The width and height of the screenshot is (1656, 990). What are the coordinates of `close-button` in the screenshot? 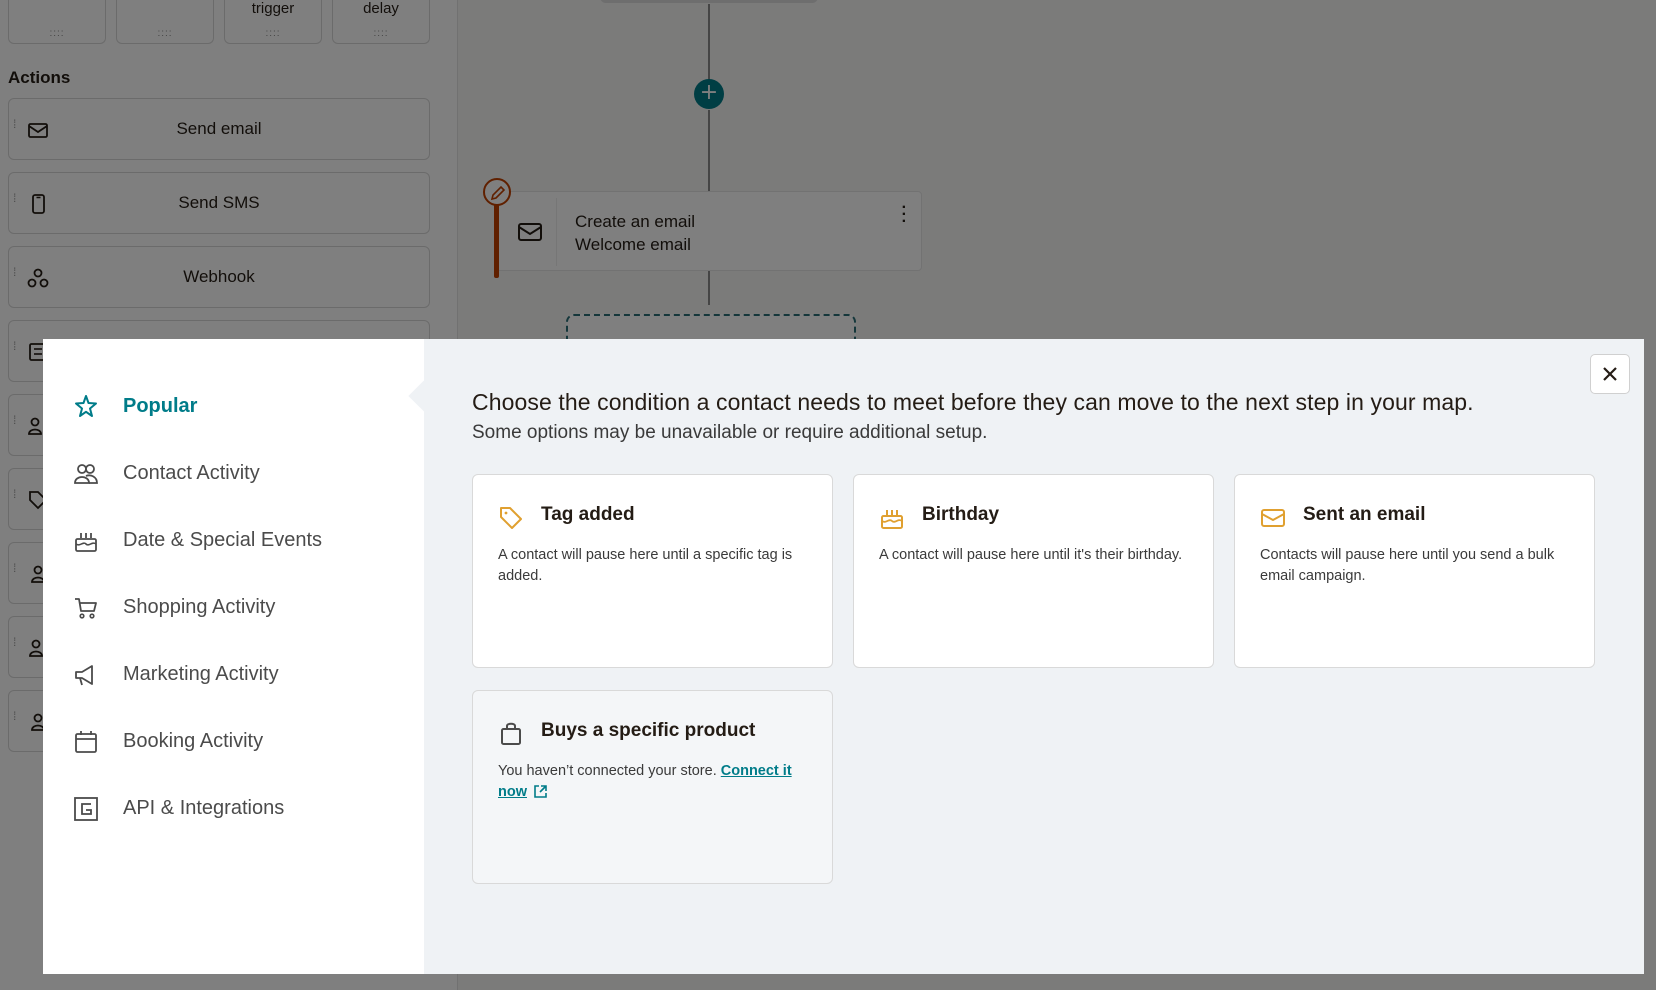 It's located at (1610, 374).